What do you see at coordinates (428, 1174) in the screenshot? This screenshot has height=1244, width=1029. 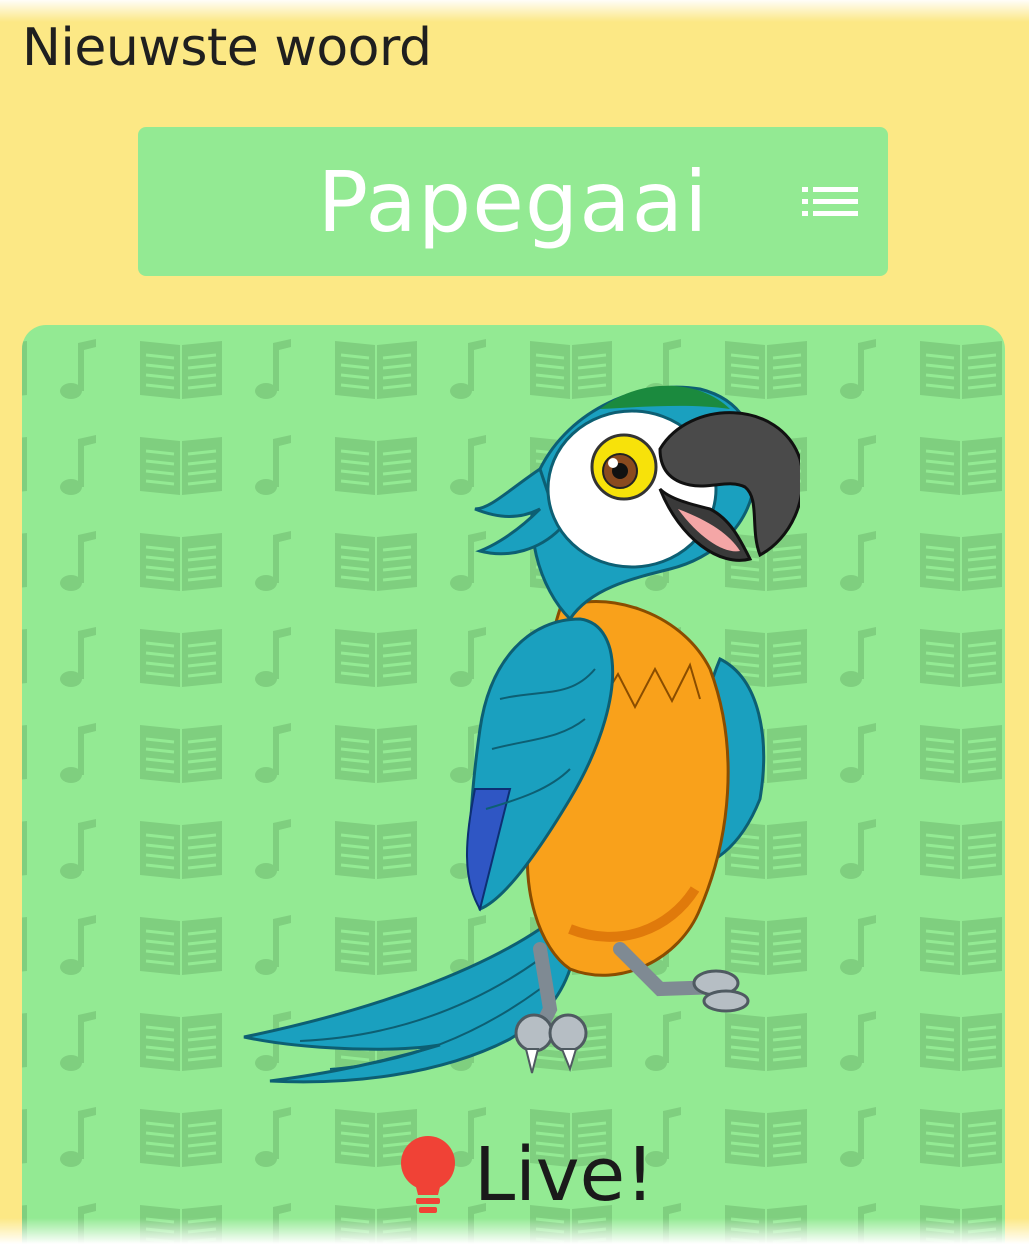 I see `lightbulb-icon` at bounding box center [428, 1174].